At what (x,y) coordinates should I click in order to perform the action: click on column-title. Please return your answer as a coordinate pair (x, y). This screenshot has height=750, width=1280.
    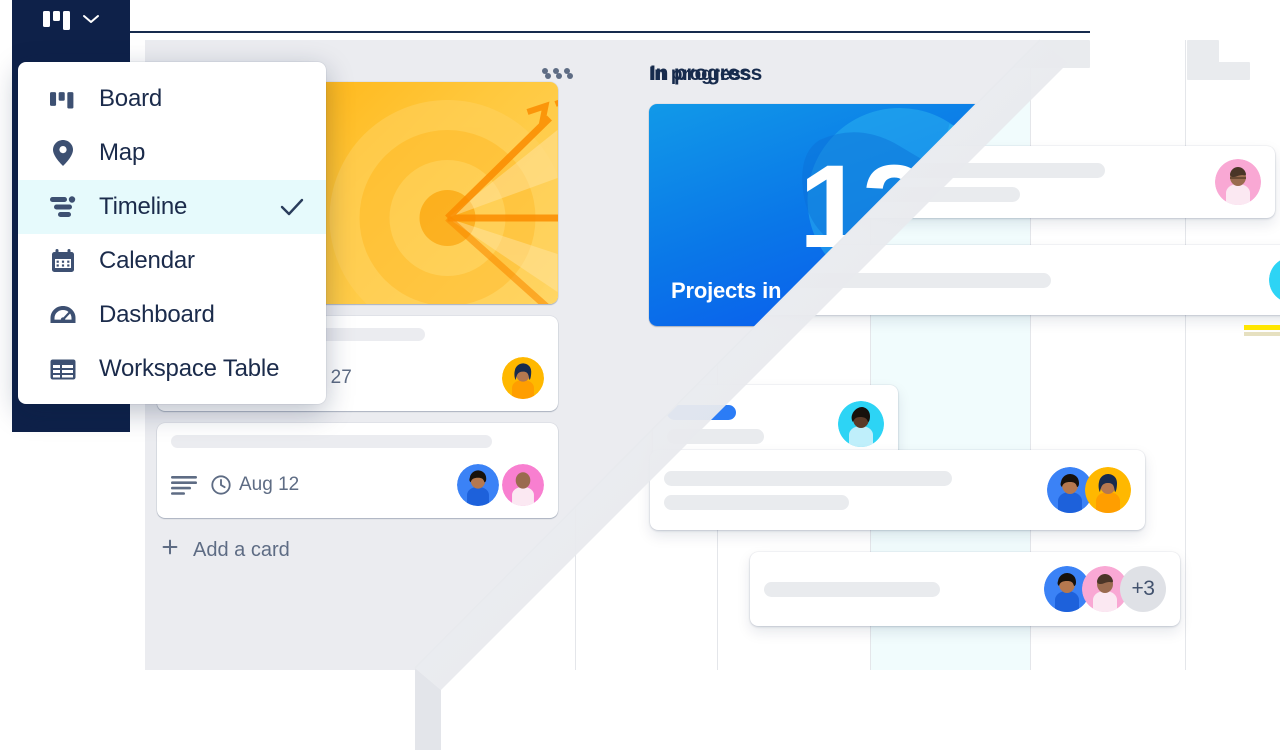
    Looking at the image, I should click on (357, 52).